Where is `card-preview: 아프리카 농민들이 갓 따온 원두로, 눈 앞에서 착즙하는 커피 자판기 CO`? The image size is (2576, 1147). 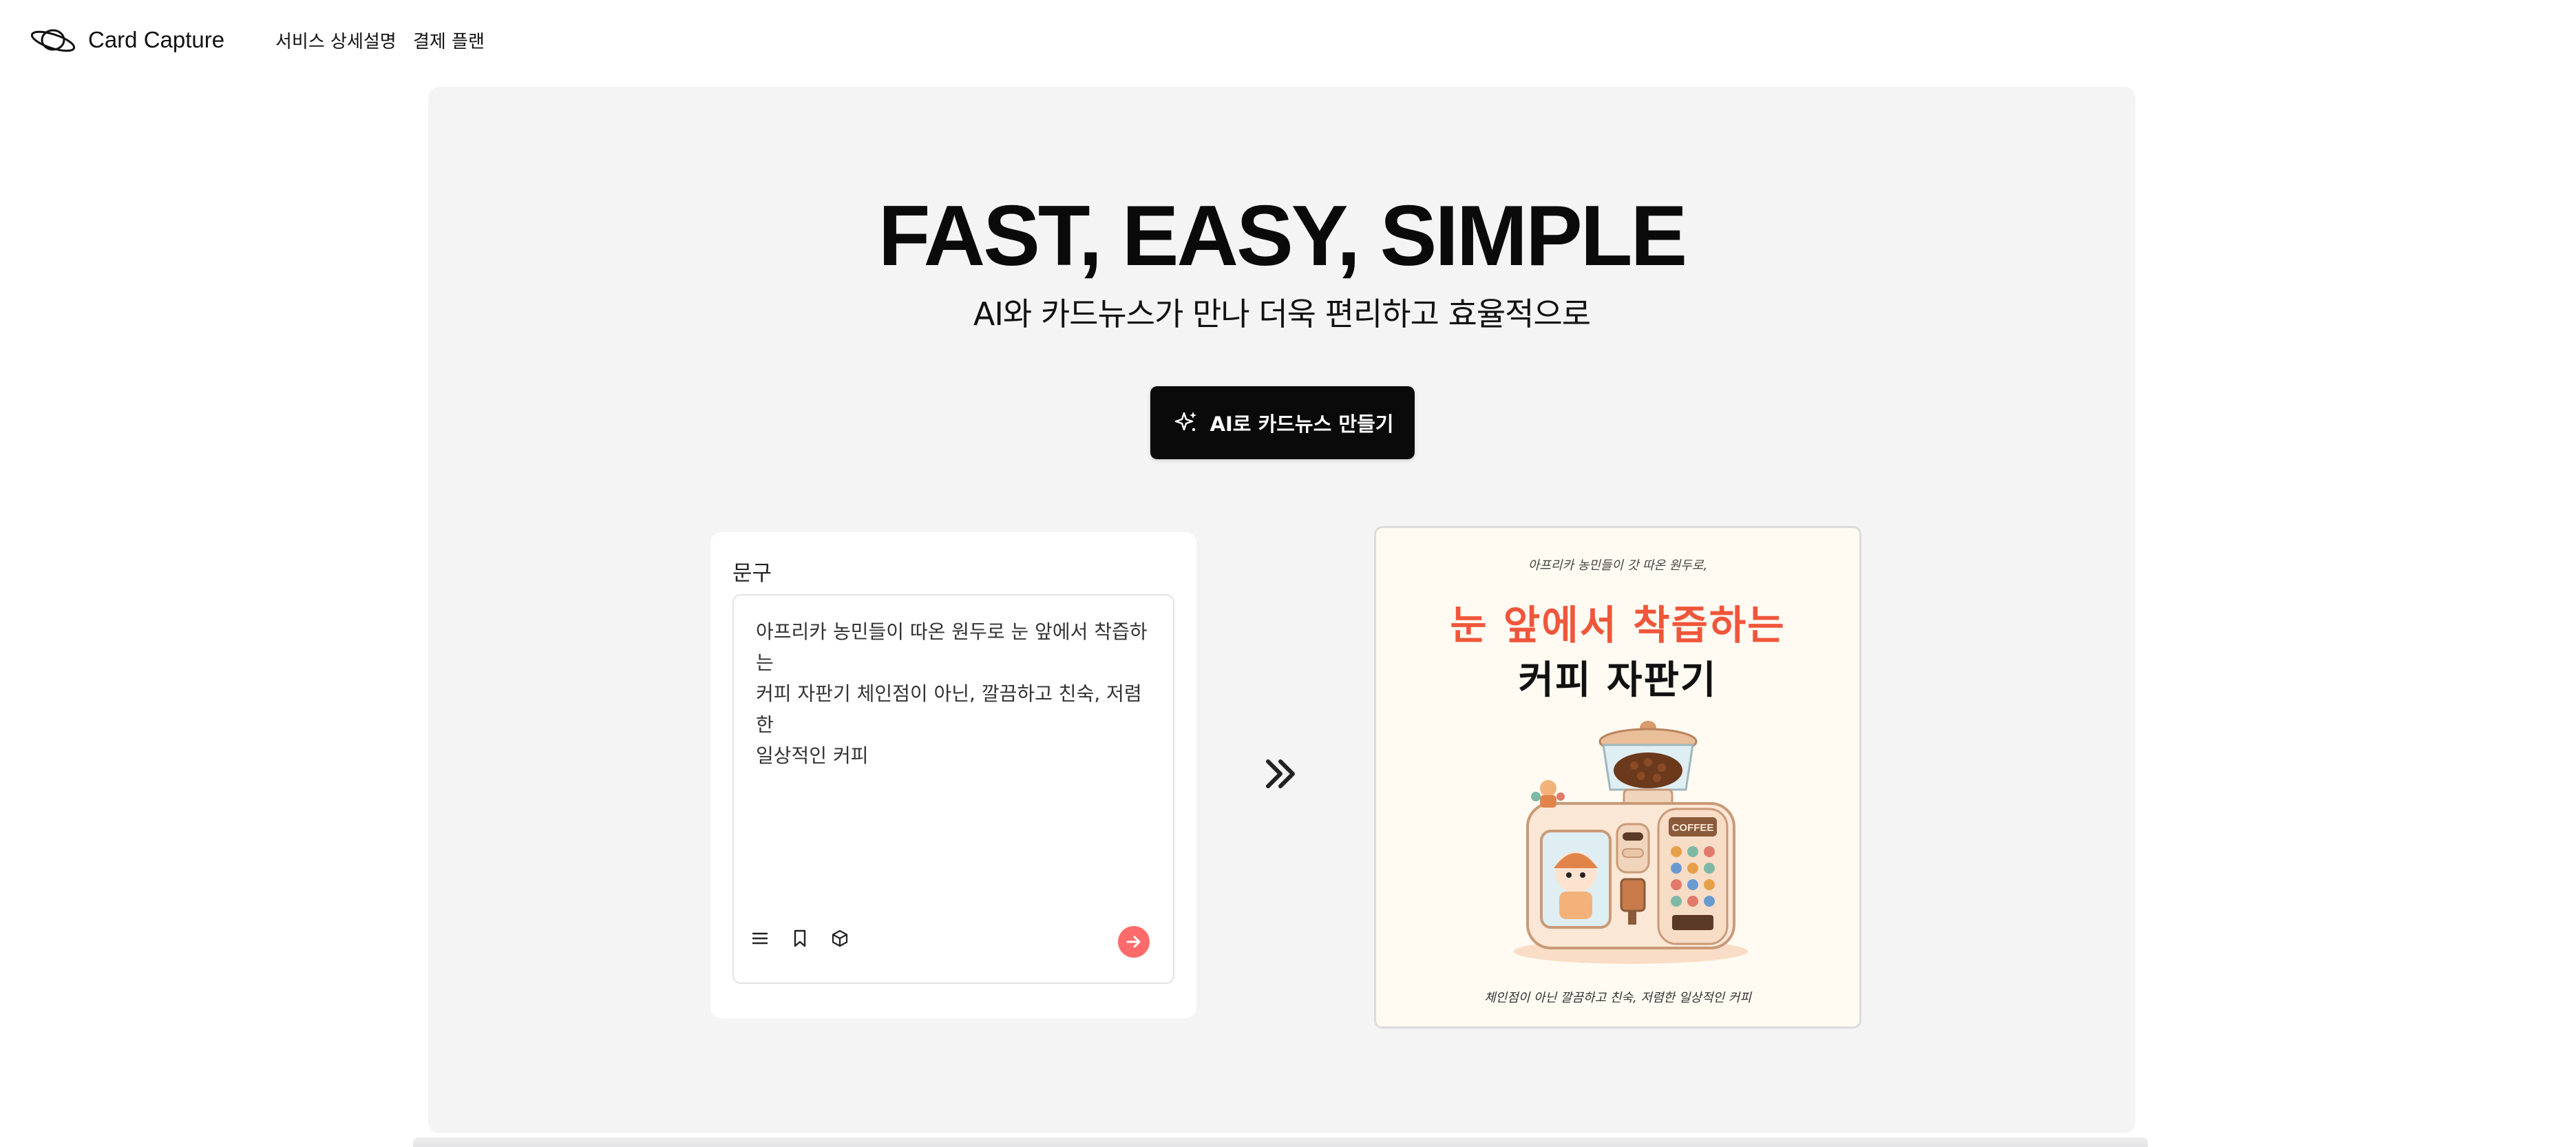 card-preview: 아프리카 농민들이 갓 따온 원두로, 눈 앞에서 착즙하는 커피 자판기 CO is located at coordinates (1617, 777).